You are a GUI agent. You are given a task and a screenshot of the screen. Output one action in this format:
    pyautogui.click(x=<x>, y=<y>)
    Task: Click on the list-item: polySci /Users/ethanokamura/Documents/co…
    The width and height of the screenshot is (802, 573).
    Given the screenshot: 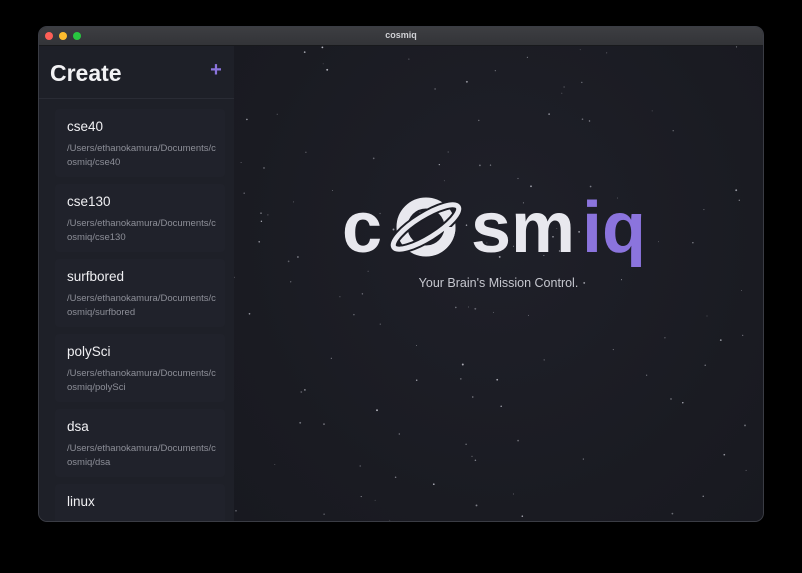 What is the action you would take?
    pyautogui.click(x=140, y=368)
    